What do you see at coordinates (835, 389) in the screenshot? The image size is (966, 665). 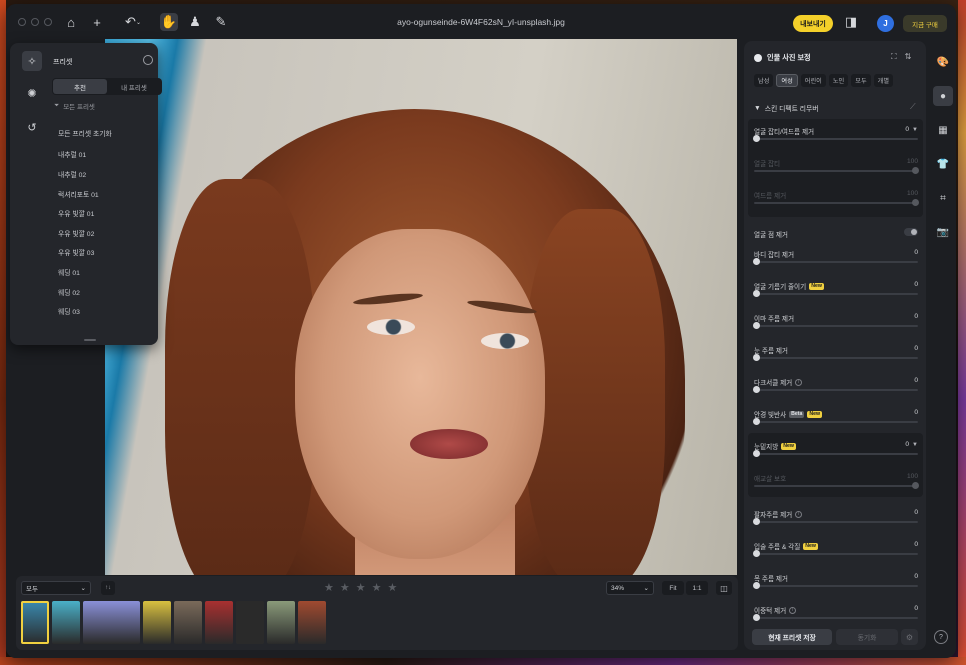 I see `dark-circle-slider: 다크서클 제거 i 0` at bounding box center [835, 389].